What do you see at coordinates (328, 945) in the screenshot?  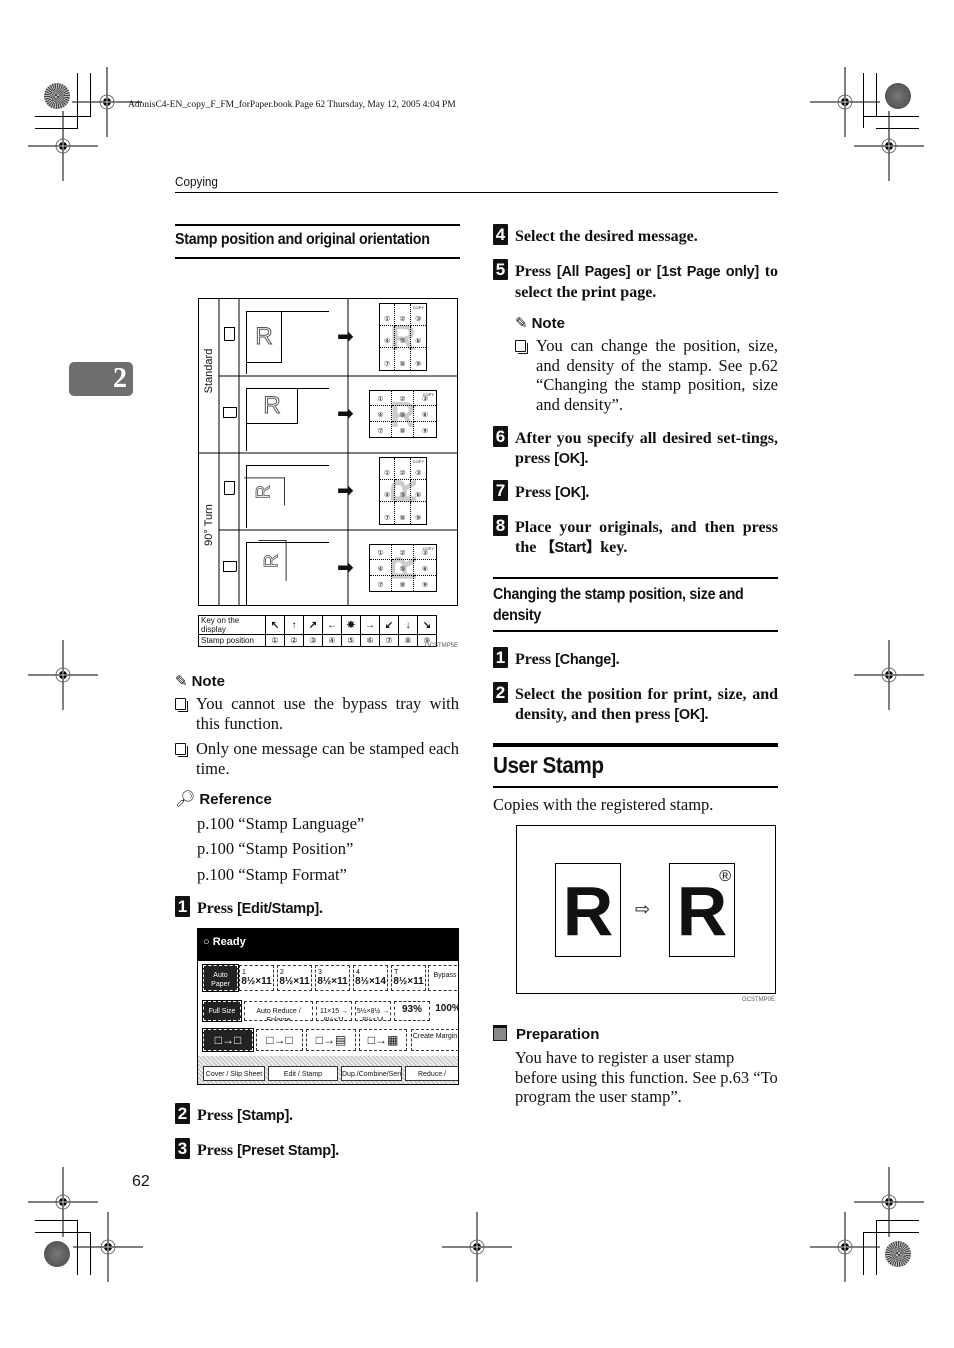 I see `status-bar: ○ Ready` at bounding box center [328, 945].